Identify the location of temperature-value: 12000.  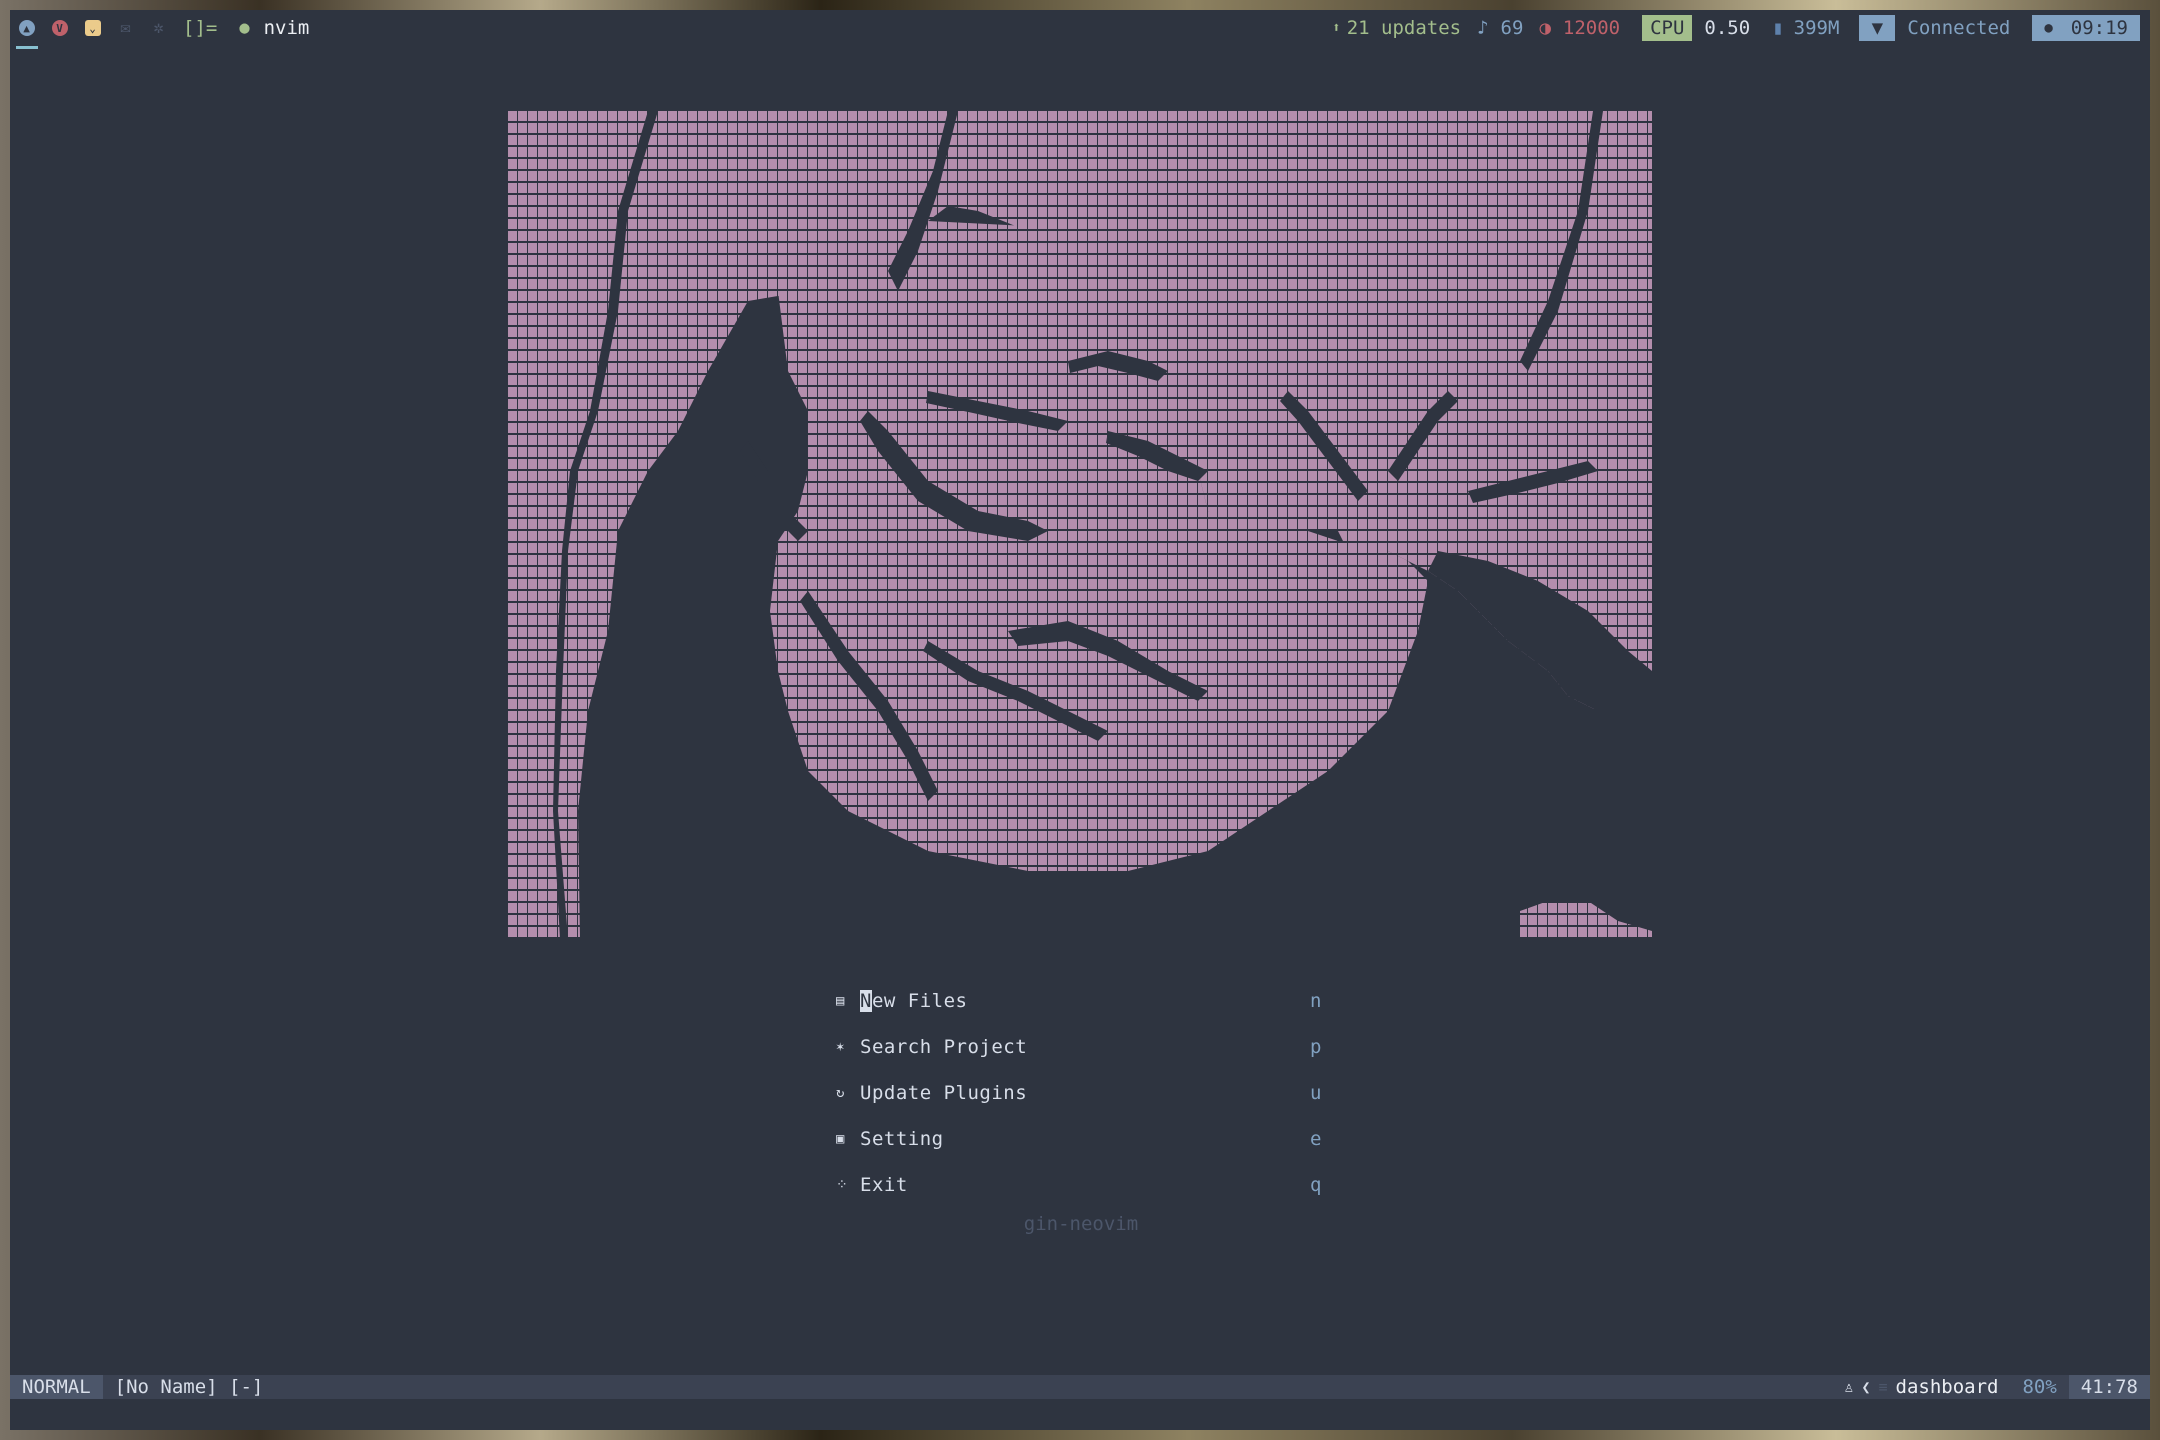
(1591, 28).